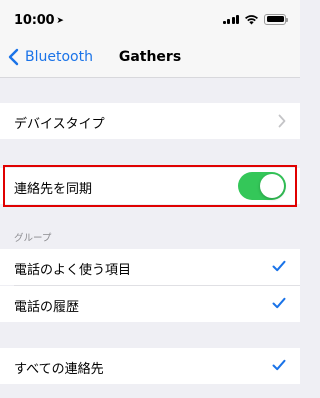  Describe the element at coordinates (282, 121) in the screenshot. I see `chevron-right-icon` at that location.